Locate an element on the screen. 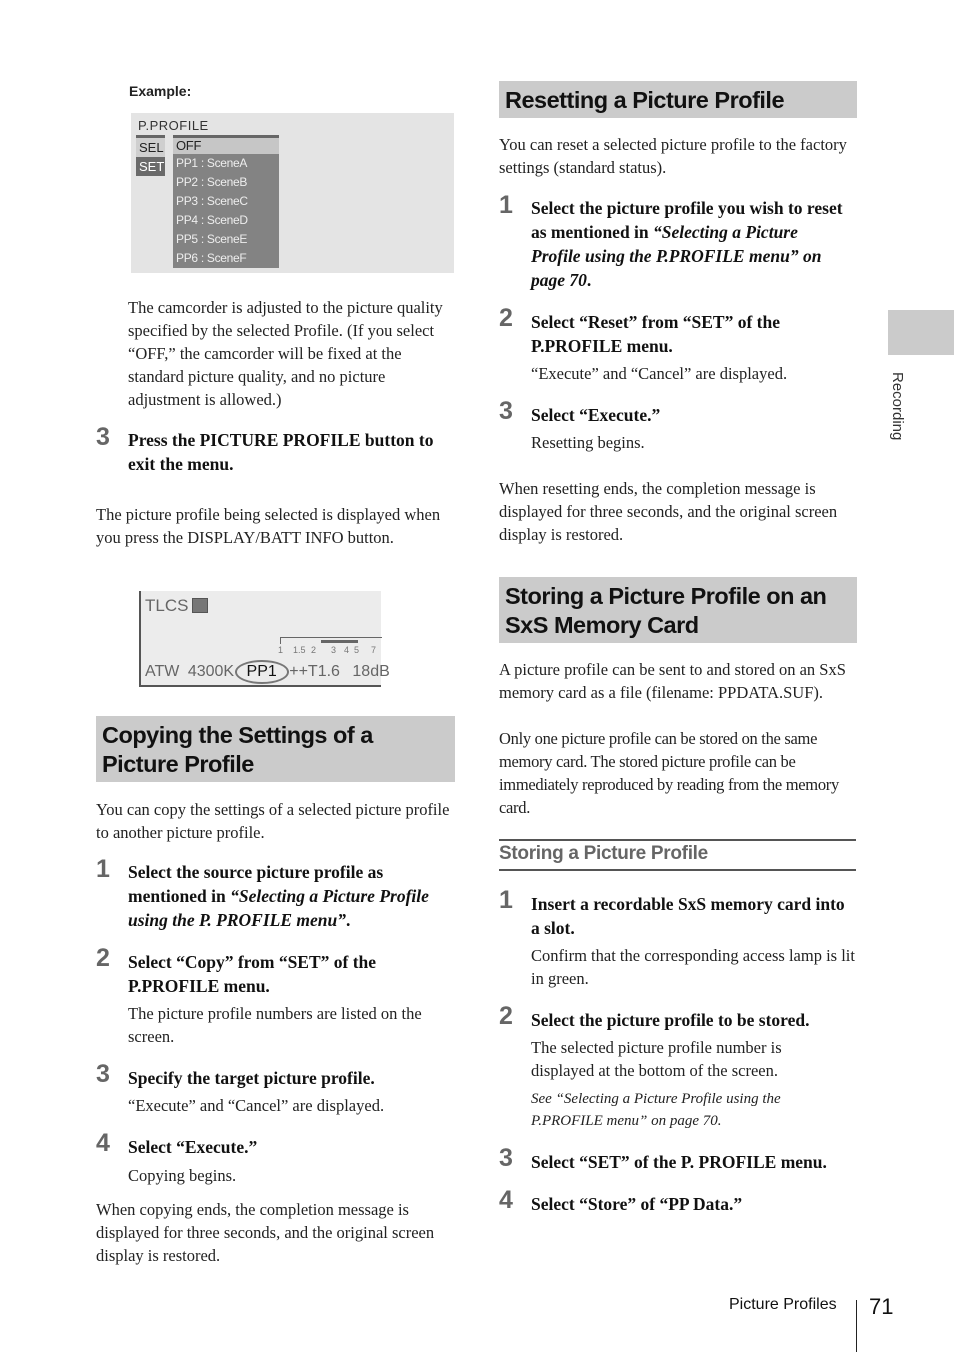 The height and width of the screenshot is (1352, 954). menu-item: PP2 : SceneB is located at coordinates (212, 182).